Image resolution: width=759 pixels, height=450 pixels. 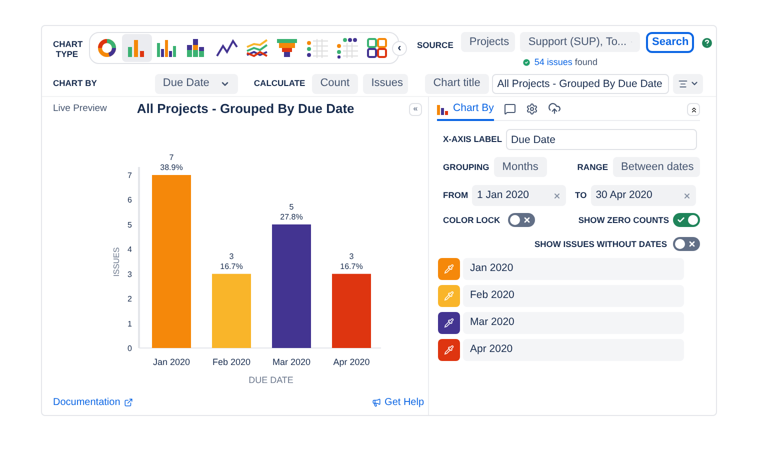 I want to click on y-axis-title: ISSUES, so click(x=116, y=262).